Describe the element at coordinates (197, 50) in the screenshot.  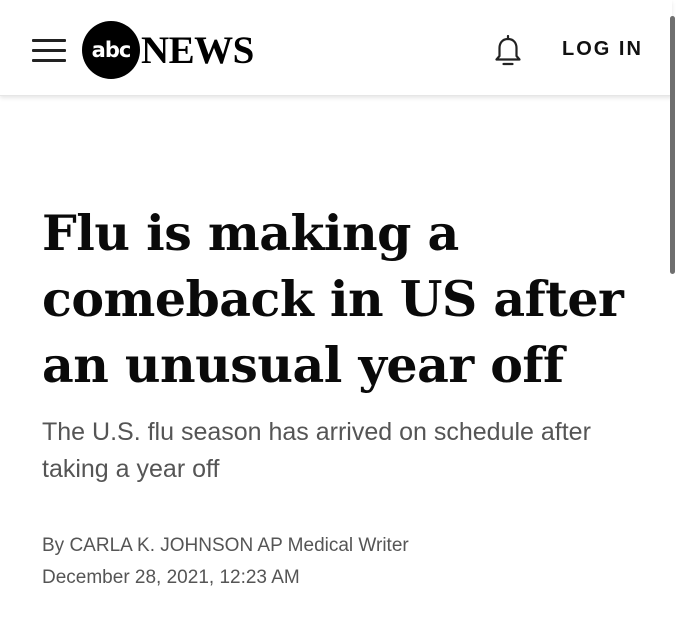
I see `news-logo-word: NEWS` at that location.